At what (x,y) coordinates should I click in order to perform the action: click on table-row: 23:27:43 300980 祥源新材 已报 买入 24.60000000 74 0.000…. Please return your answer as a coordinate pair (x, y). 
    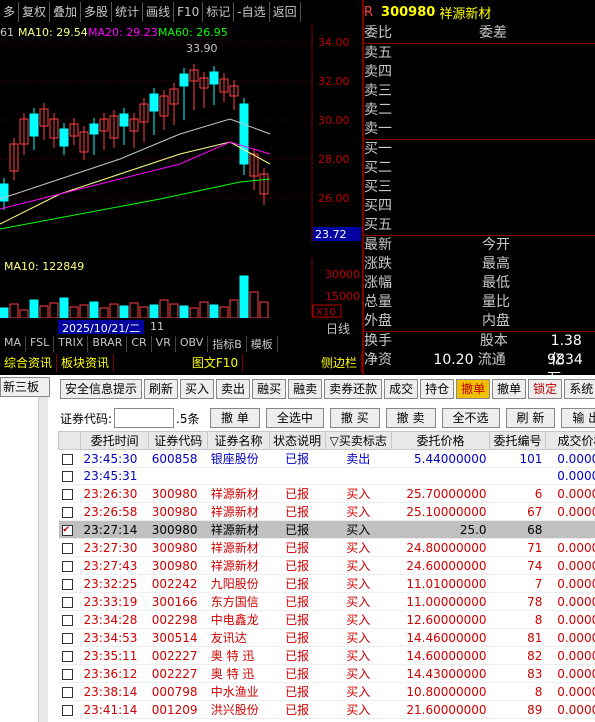
    Looking at the image, I should click on (326, 565).